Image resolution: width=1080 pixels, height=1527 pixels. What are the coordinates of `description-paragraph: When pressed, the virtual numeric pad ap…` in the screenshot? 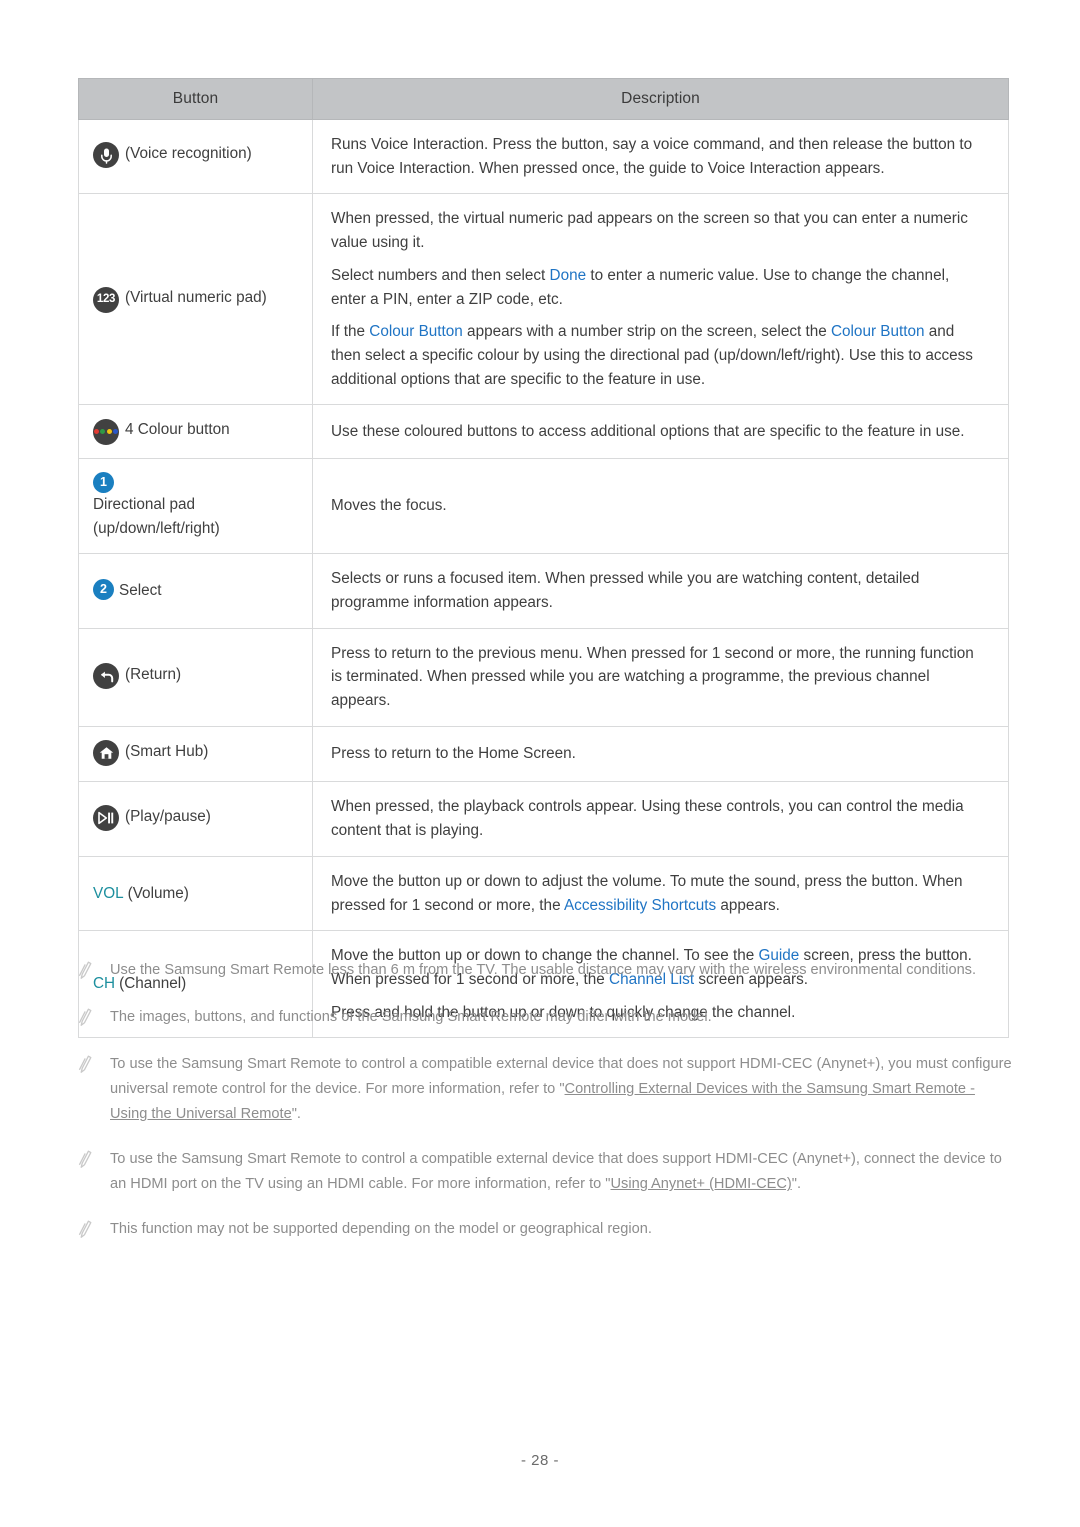 It's located at (658, 230).